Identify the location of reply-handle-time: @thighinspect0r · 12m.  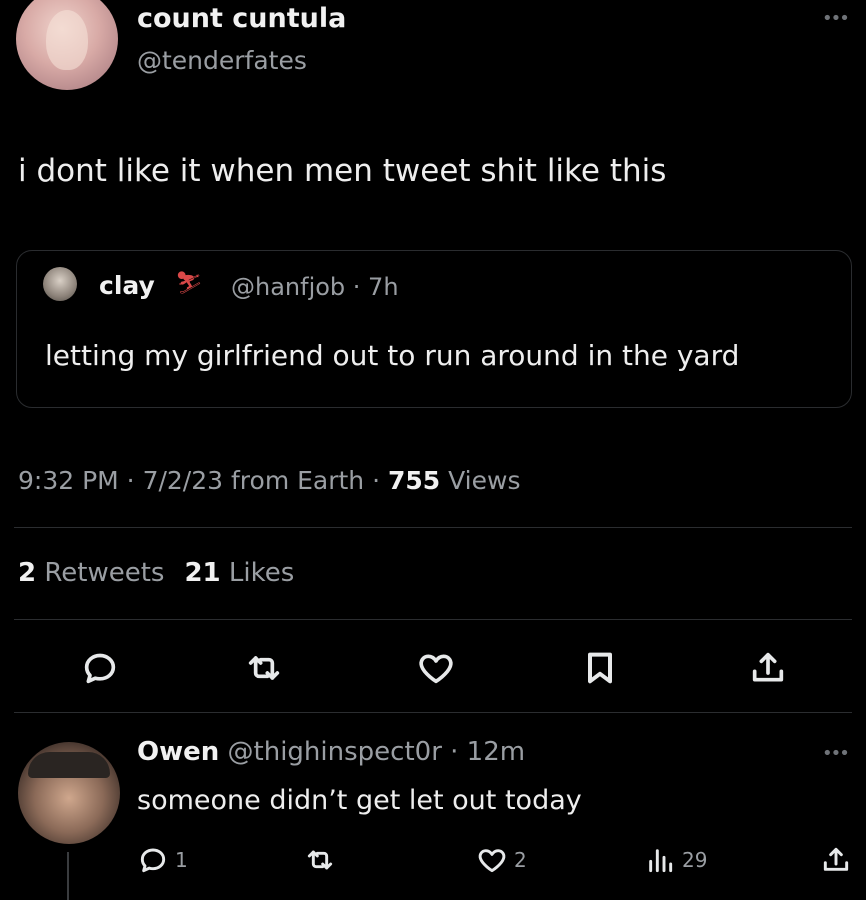
(372, 752).